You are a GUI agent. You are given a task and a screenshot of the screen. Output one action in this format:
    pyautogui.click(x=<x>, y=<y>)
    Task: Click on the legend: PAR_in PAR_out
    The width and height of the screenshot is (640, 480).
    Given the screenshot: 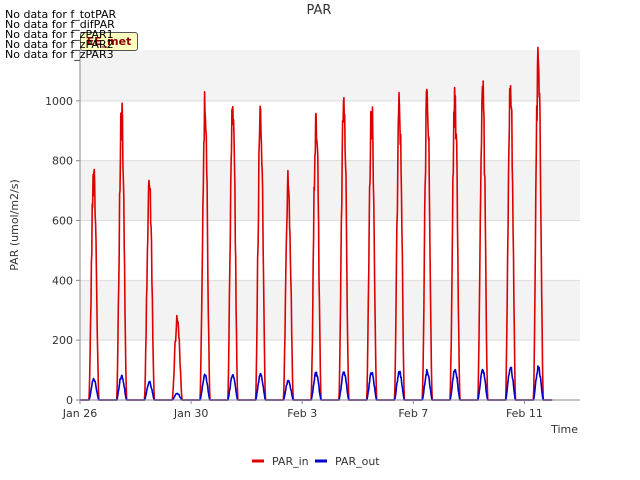 What is the action you would take?
    pyautogui.click(x=316, y=461)
    